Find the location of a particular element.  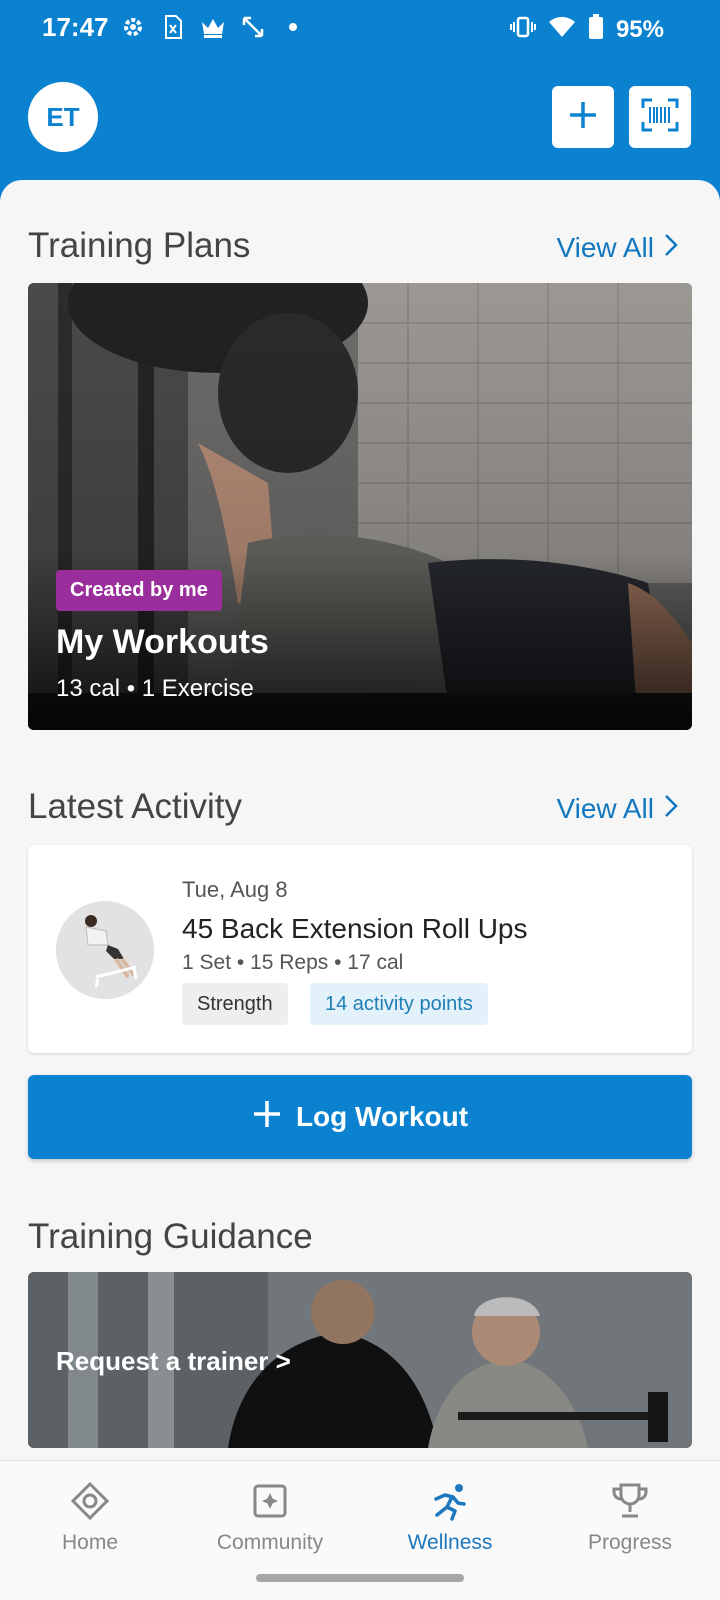

home-diamond-icon is located at coordinates (90, 1501).